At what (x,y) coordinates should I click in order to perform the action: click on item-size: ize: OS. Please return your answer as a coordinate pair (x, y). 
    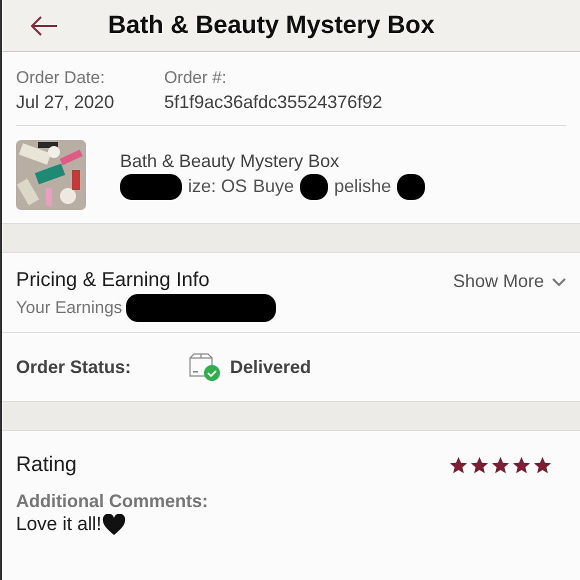
    Looking at the image, I should click on (218, 186).